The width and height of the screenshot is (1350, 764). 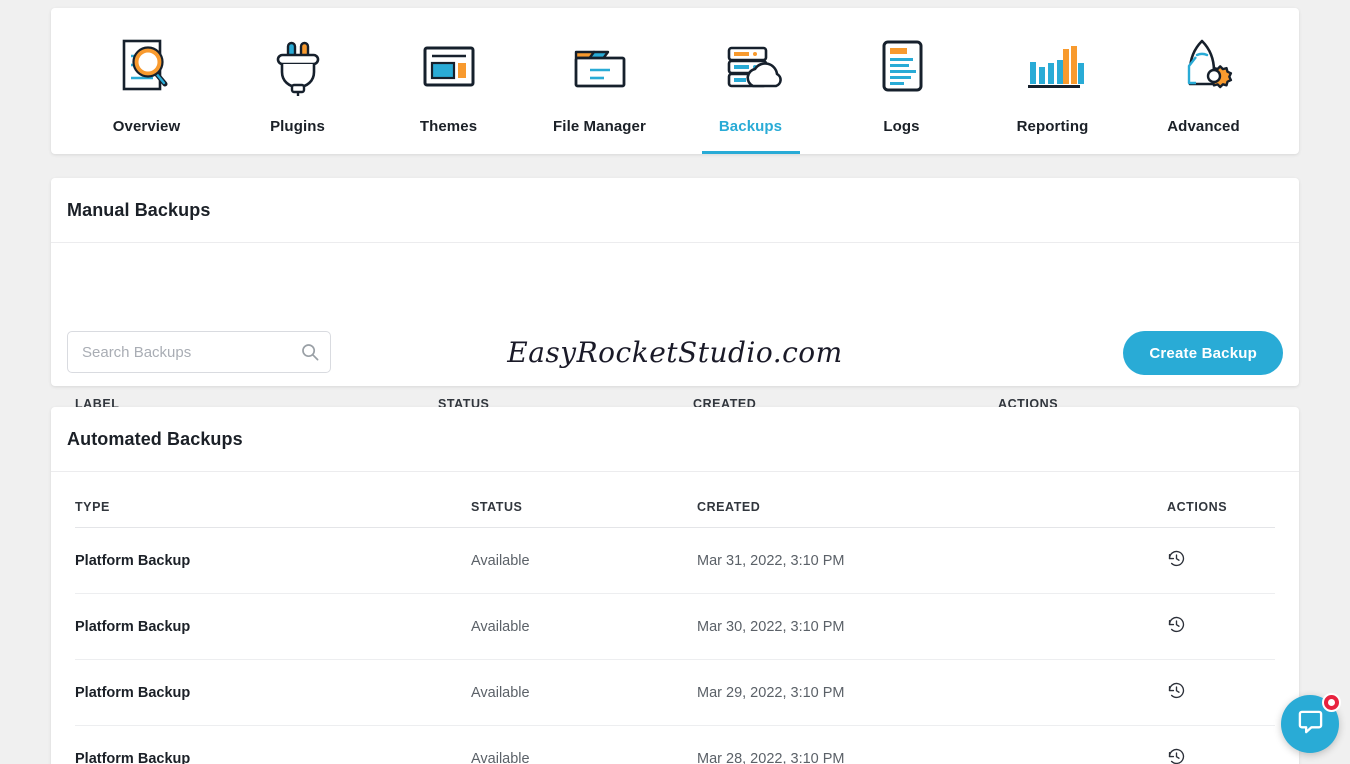 I want to click on manual-backups-header: Manual Backups, so click(x=675, y=210).